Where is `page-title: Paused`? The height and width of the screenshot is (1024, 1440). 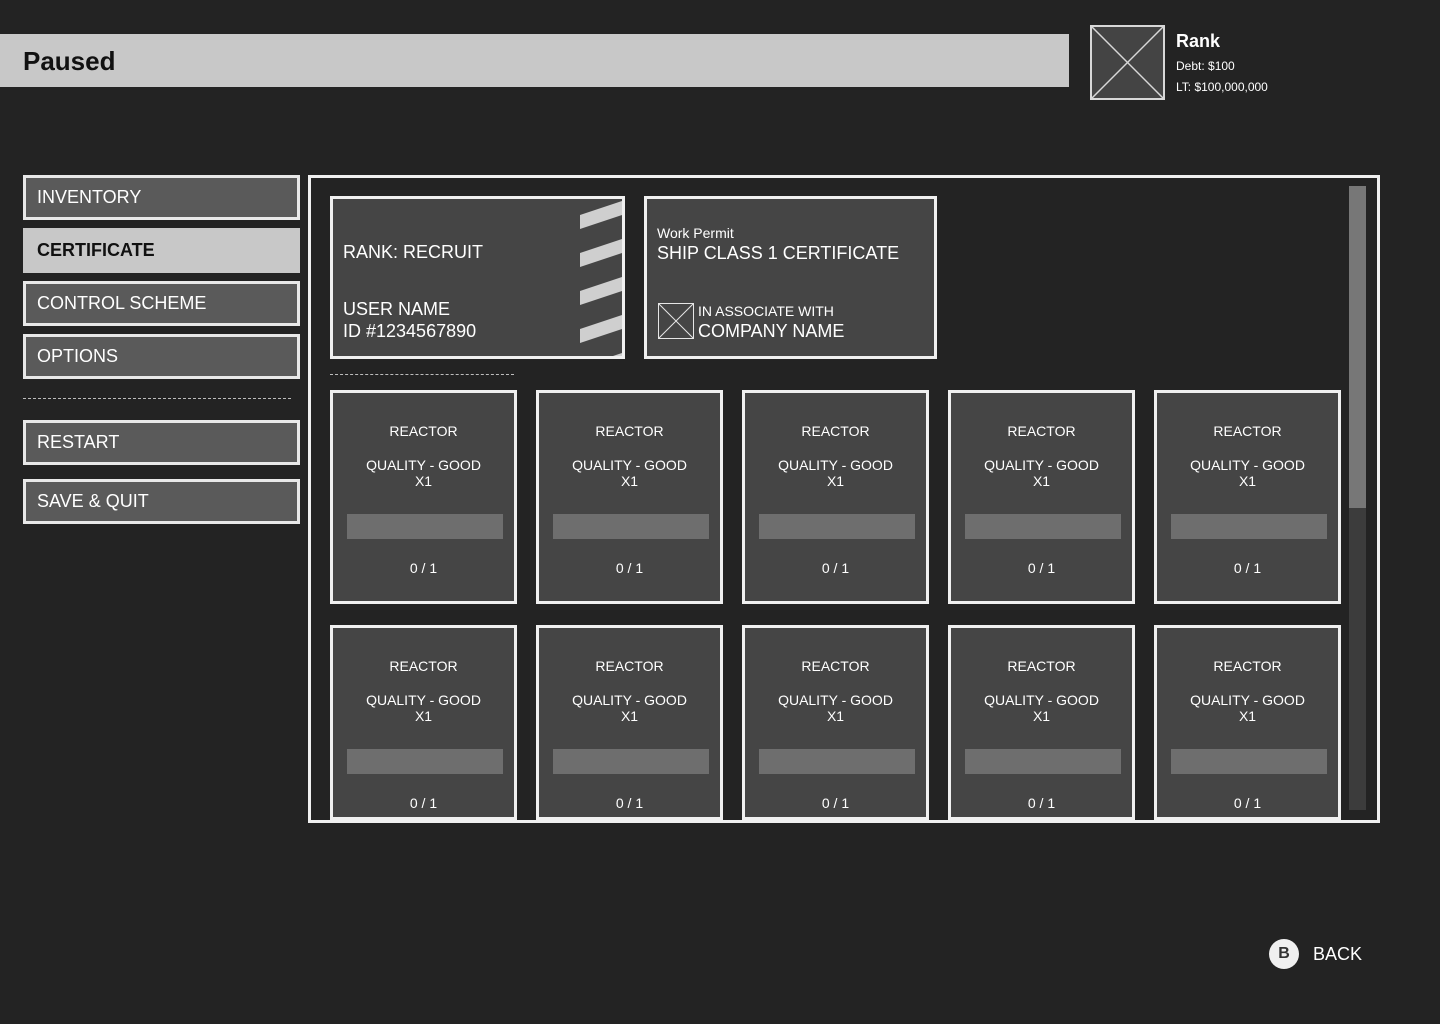
page-title: Paused is located at coordinates (69, 61).